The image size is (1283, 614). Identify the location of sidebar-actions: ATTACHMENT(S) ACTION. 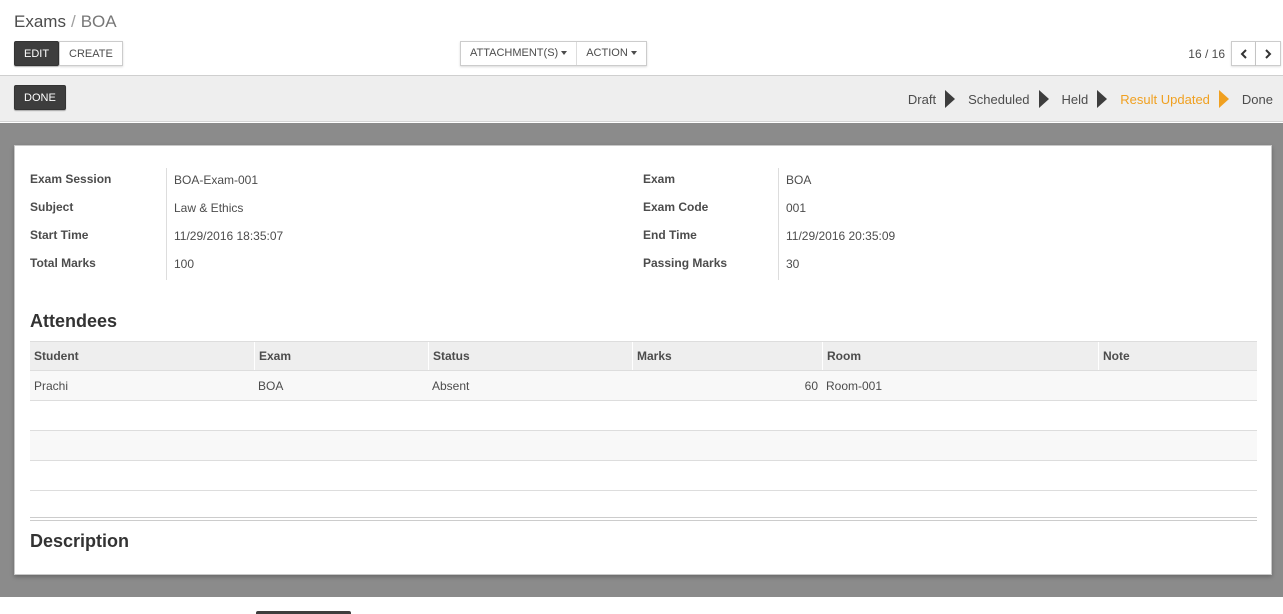
(553, 53).